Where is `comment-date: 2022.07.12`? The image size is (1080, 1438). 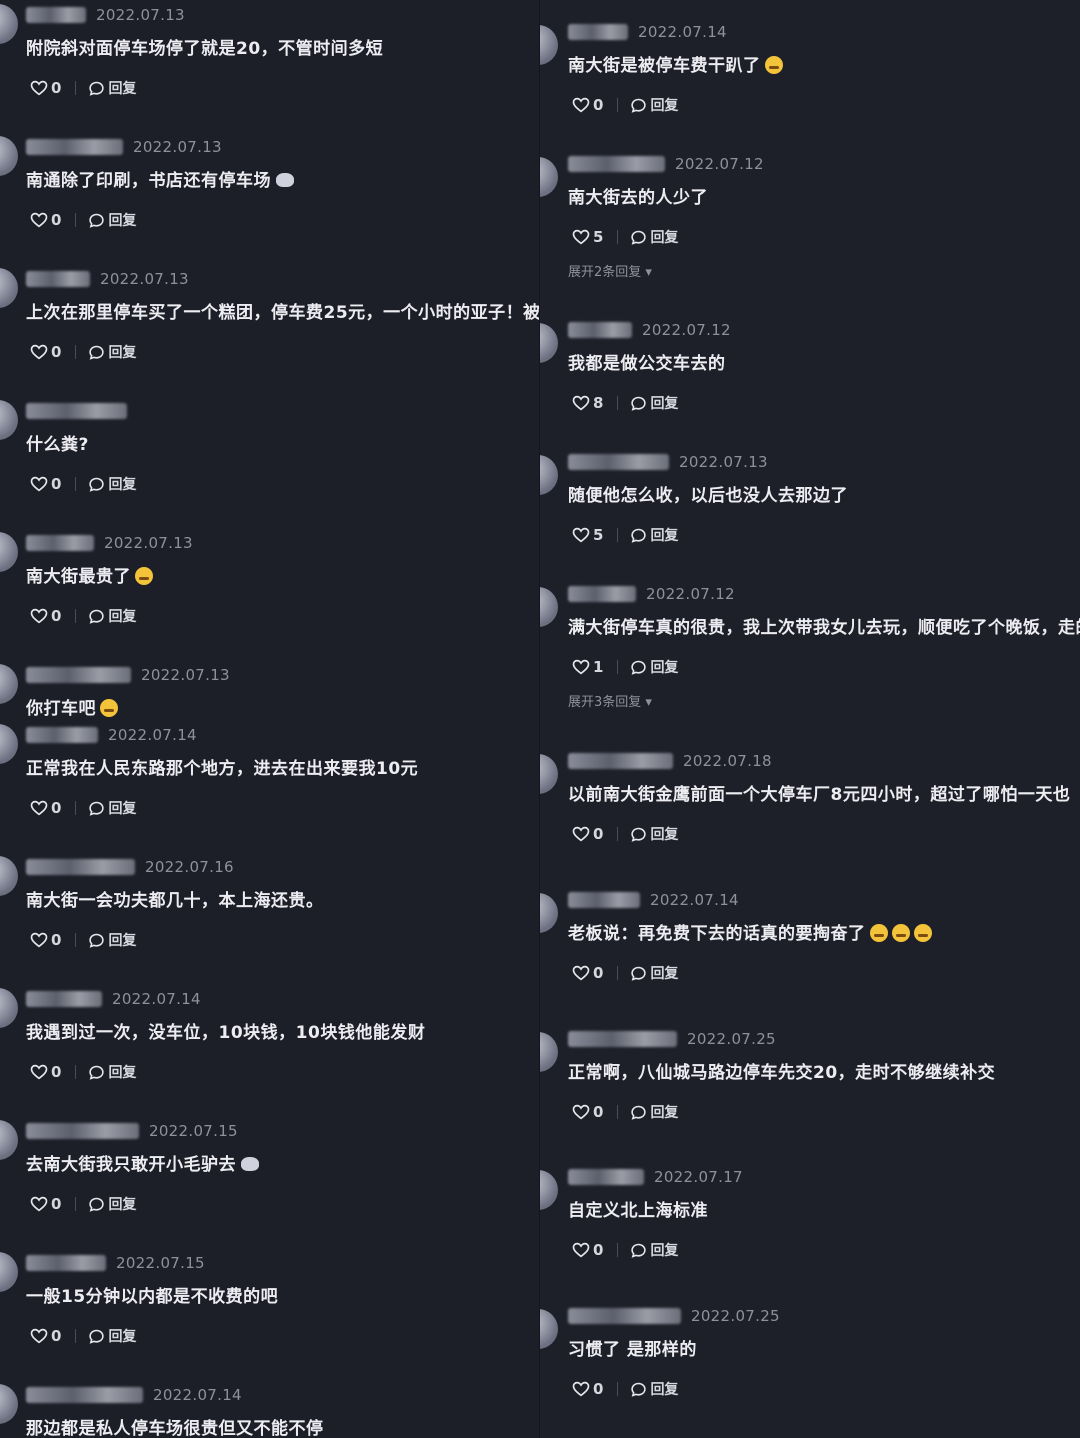
comment-date: 2022.07.12 is located at coordinates (686, 330).